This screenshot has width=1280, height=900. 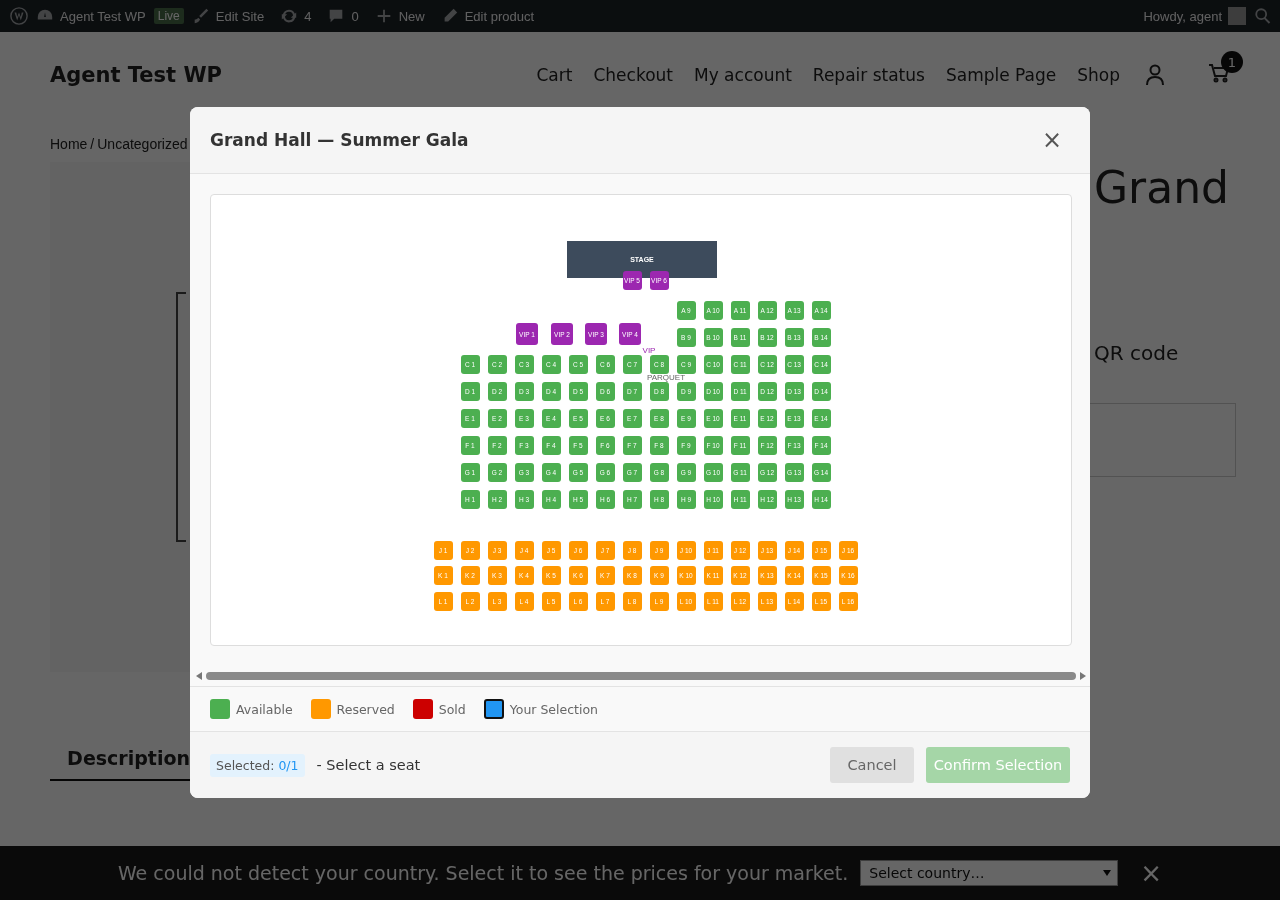 I want to click on nav-link: Repair status, so click(x=868, y=75).